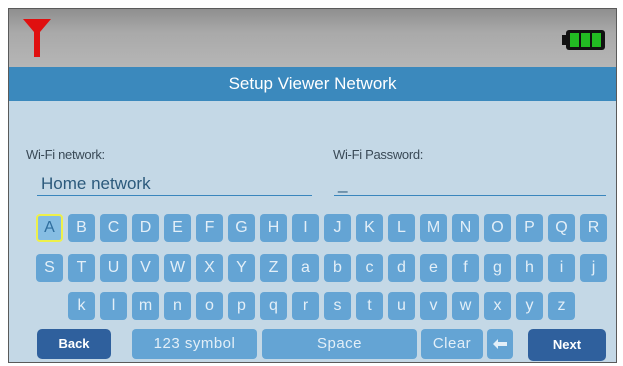 This screenshot has width=623, height=366. Describe the element at coordinates (433, 268) in the screenshot. I see `key-e: e` at that location.